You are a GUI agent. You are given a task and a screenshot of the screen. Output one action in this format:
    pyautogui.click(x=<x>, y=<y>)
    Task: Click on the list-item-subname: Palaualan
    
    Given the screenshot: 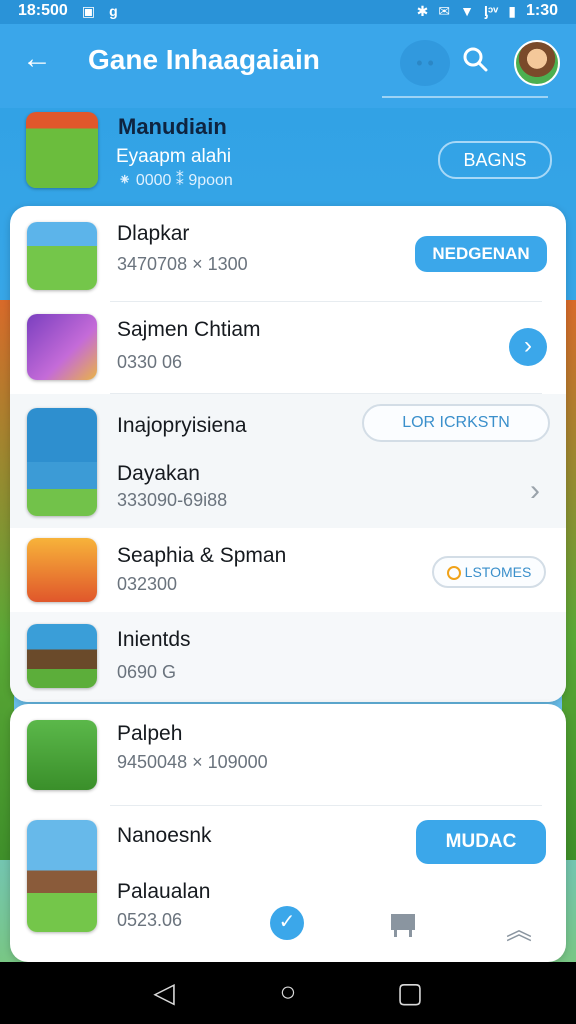 What is the action you would take?
    pyautogui.click(x=164, y=891)
    